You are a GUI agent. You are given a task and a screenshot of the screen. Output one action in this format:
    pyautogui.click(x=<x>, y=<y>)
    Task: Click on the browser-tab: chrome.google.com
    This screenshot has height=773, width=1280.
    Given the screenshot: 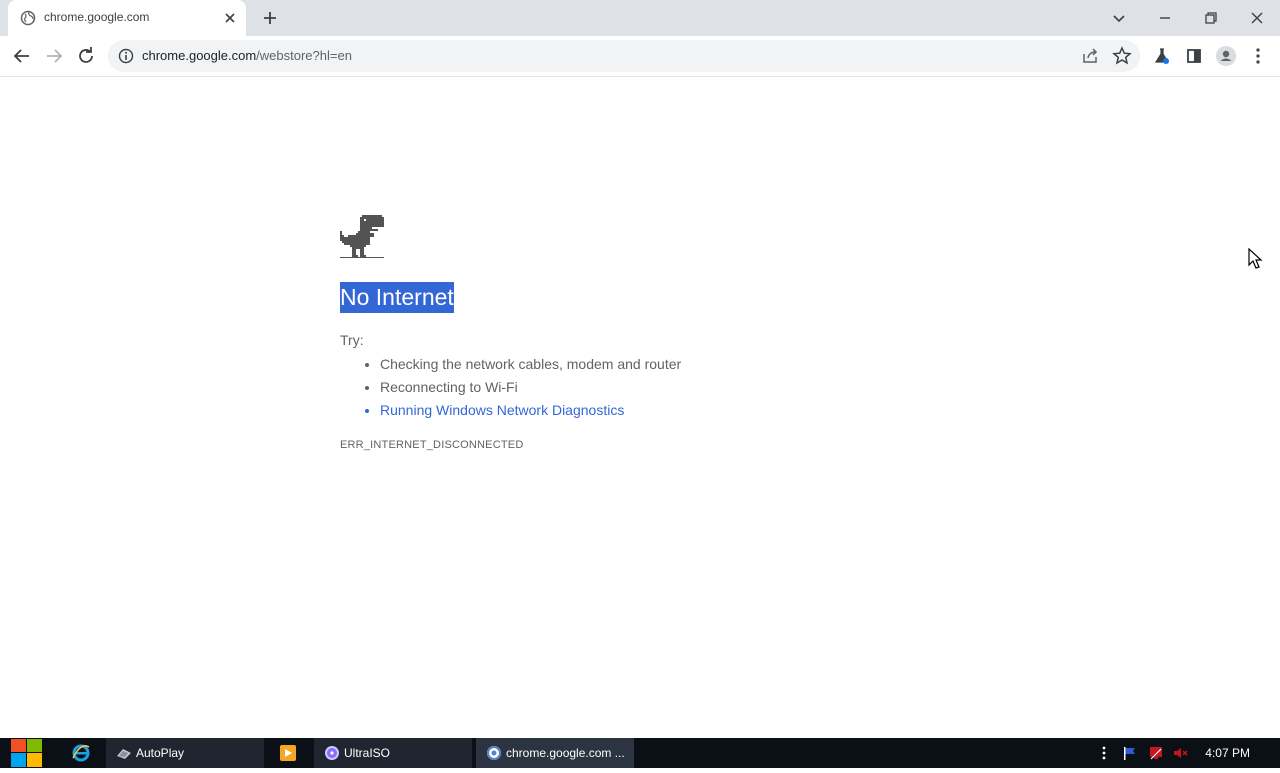 What is the action you would take?
    pyautogui.click(x=127, y=18)
    